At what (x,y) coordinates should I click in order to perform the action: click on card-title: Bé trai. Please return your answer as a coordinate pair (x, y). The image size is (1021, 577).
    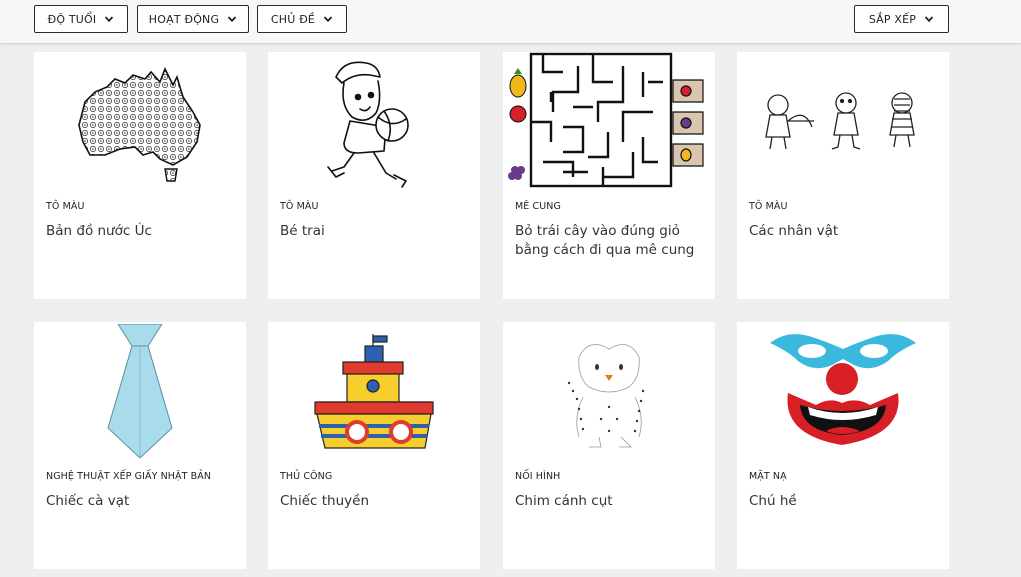
    Looking at the image, I should click on (302, 231).